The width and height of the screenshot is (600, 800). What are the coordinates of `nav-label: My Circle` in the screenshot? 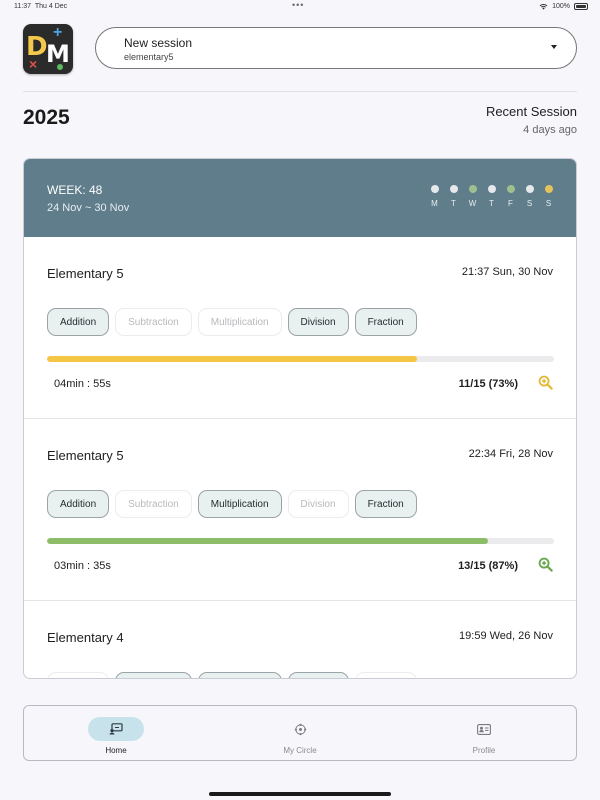 It's located at (300, 750).